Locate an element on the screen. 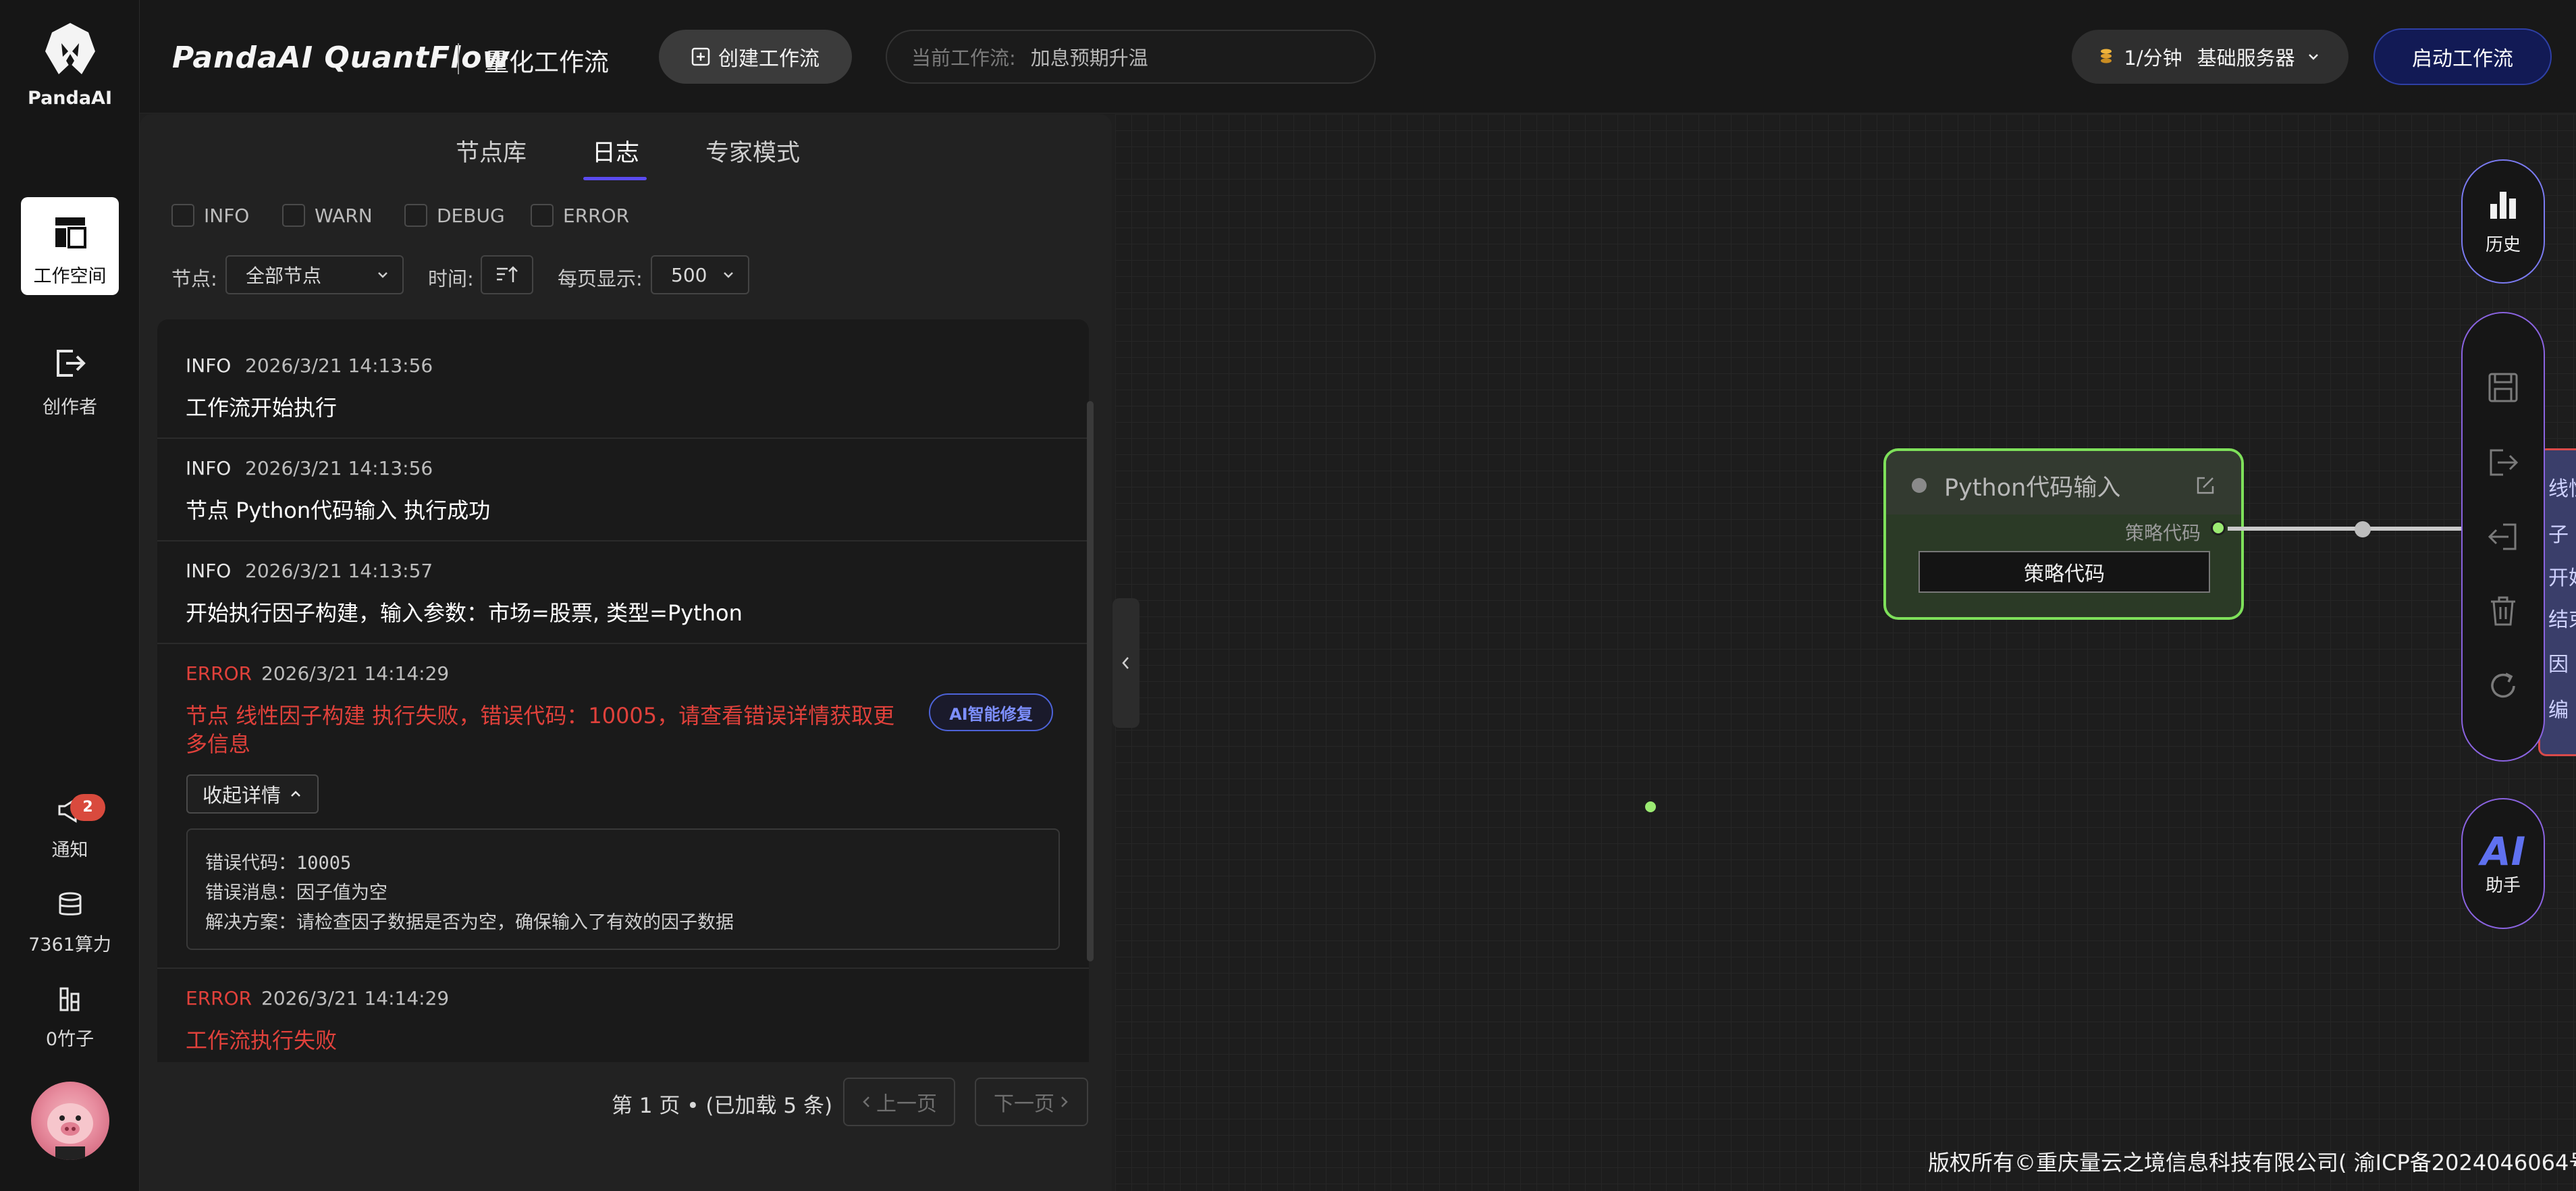 The width and height of the screenshot is (2576, 1191). title-divider is located at coordinates (459, 58).